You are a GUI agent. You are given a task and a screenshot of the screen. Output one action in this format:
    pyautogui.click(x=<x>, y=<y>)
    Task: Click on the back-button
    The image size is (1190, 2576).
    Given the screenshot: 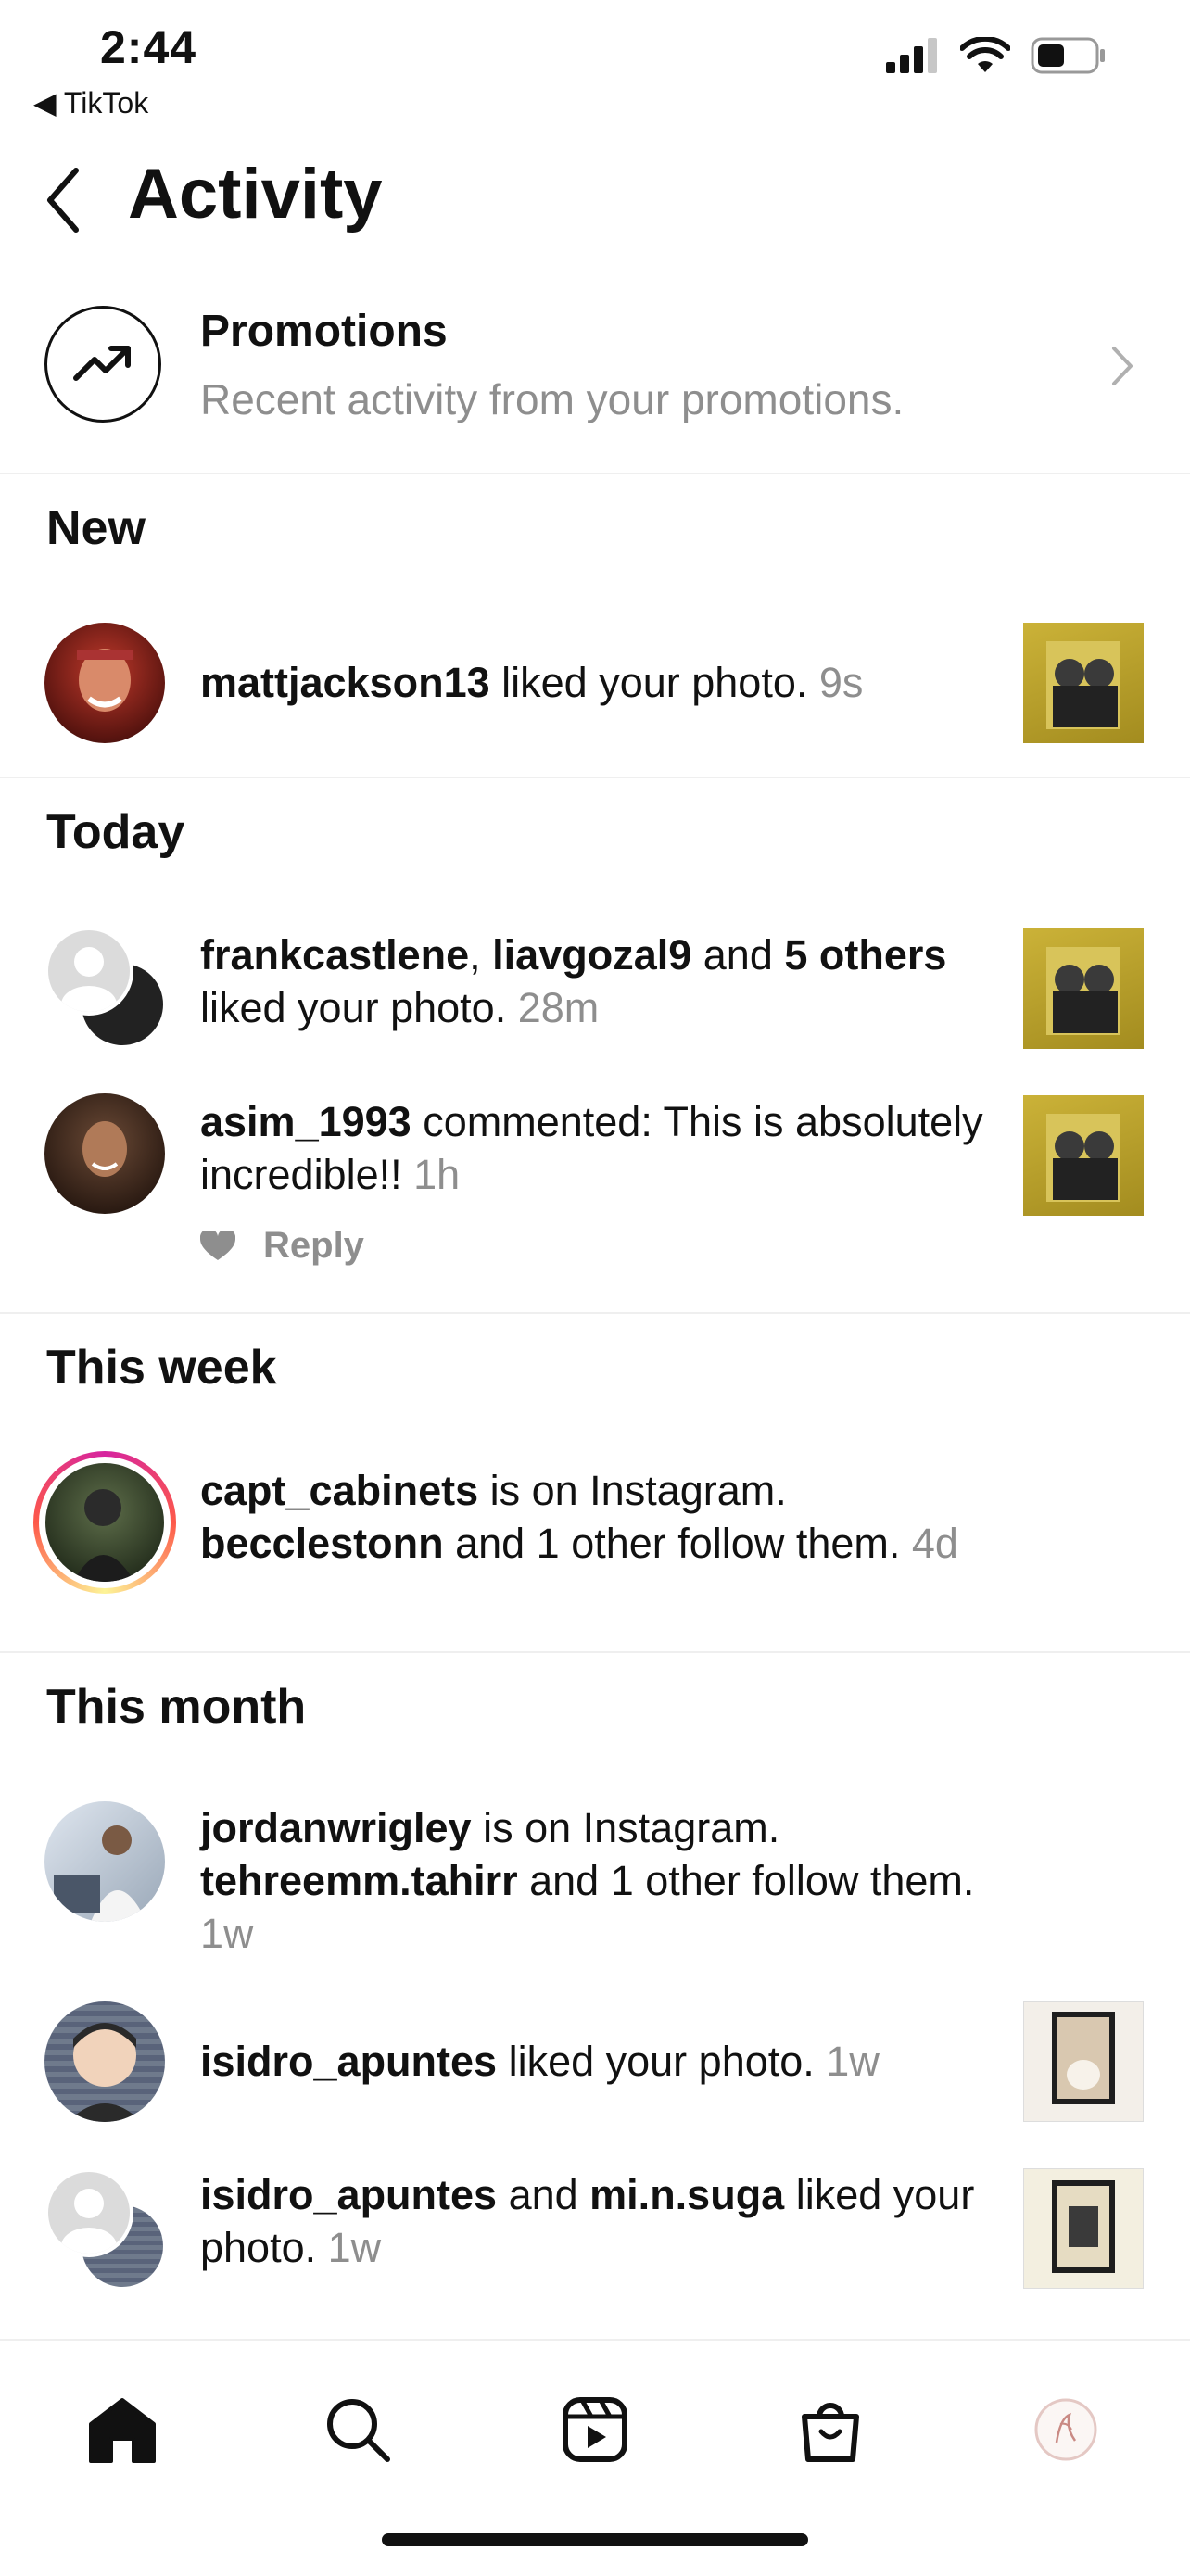 What is the action you would take?
    pyautogui.click(x=64, y=202)
    